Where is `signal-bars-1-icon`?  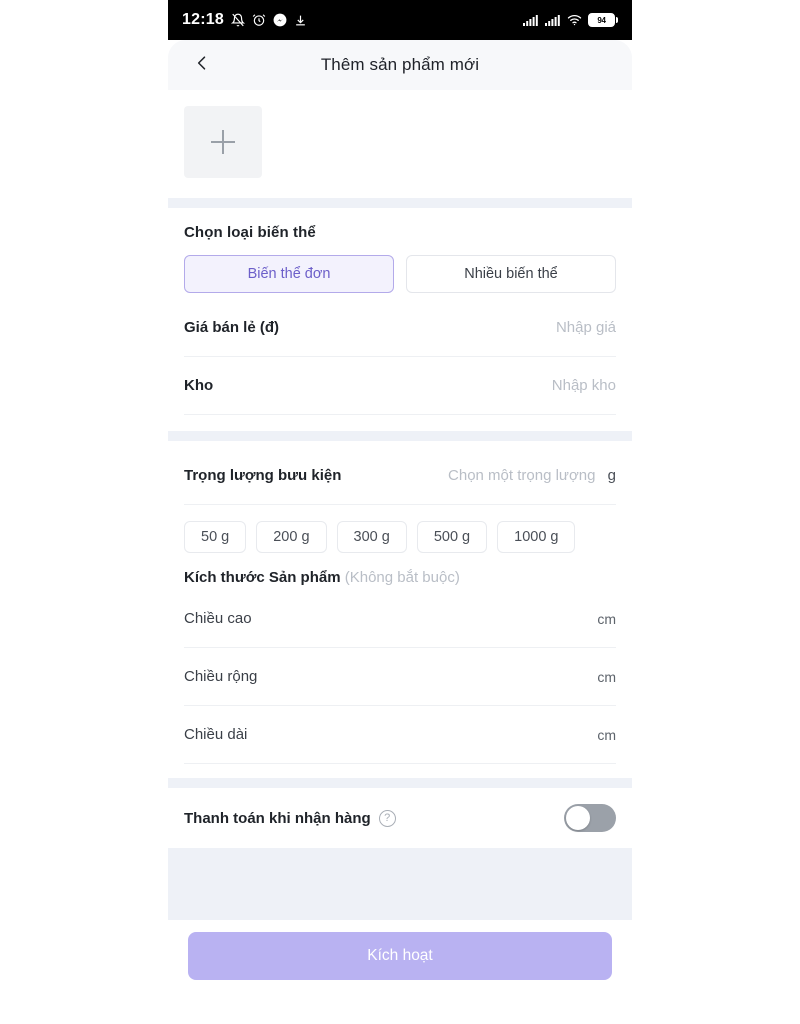 signal-bars-1-icon is located at coordinates (531, 20).